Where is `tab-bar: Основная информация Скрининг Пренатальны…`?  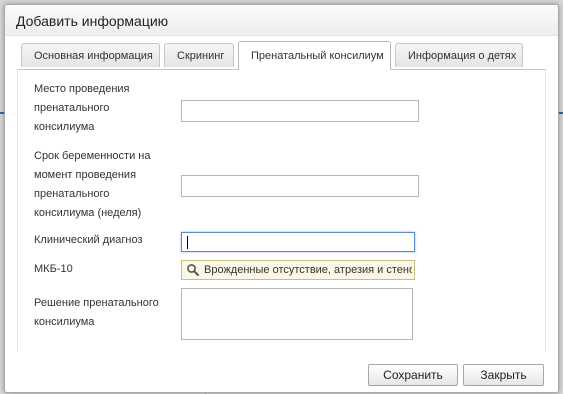 tab-bar: Основная информация Скрининг Пренатальны… is located at coordinates (281, 55).